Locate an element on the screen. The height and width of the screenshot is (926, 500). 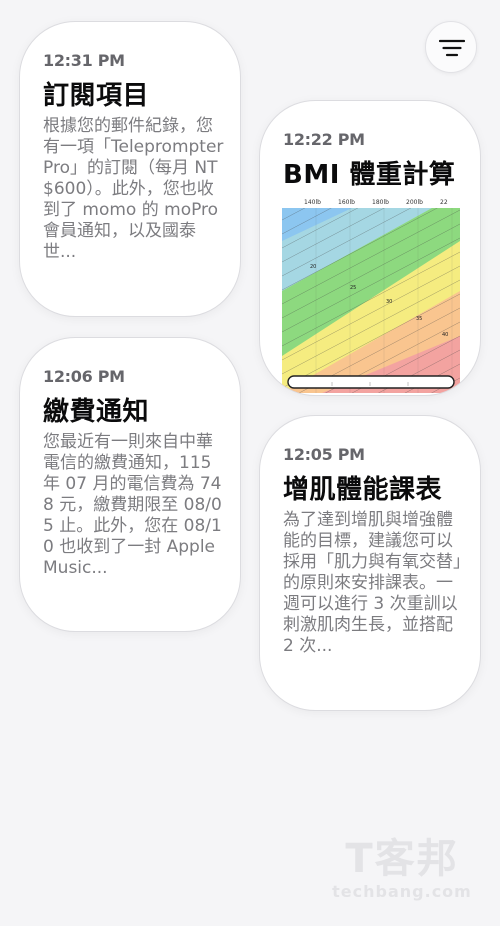
card-timestamp: 12:31 PM is located at coordinates (84, 60).